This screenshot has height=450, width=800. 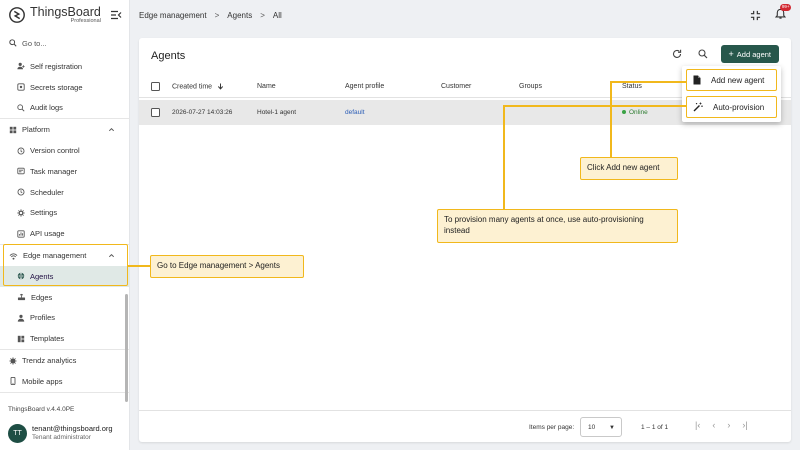 I want to click on api-icon, so click(x=21, y=234).